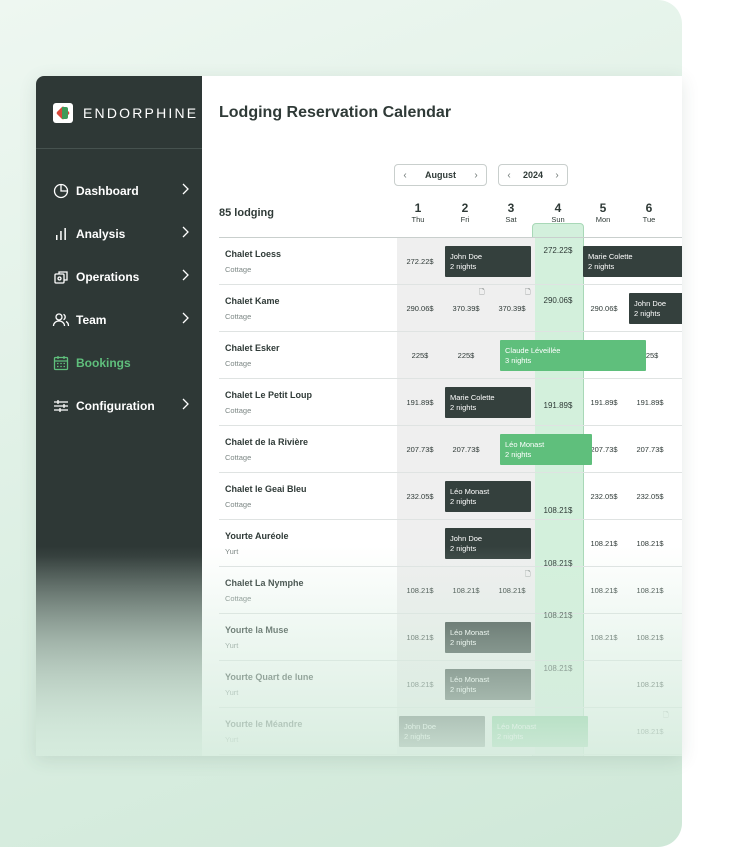 This screenshot has height=847, width=730. Describe the element at coordinates (252, 301) in the screenshot. I see `lodging-name: Chalet Kame` at that location.